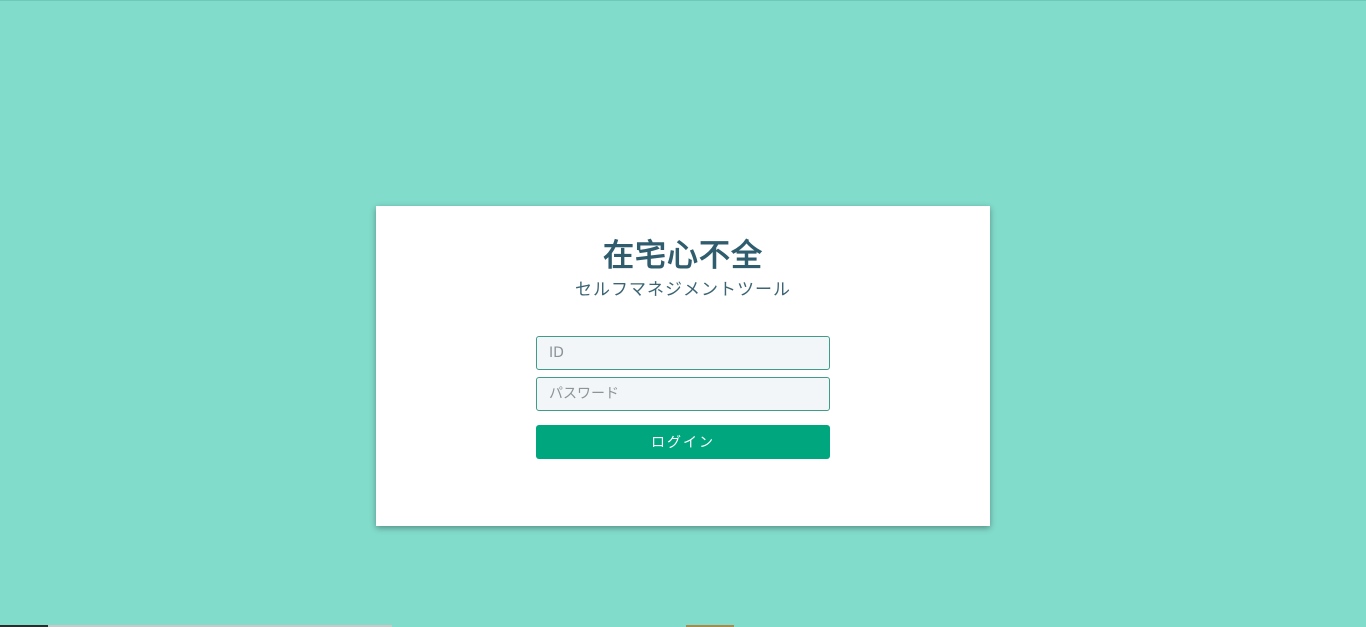  Describe the element at coordinates (683, 0) in the screenshot. I see `top-border` at that location.